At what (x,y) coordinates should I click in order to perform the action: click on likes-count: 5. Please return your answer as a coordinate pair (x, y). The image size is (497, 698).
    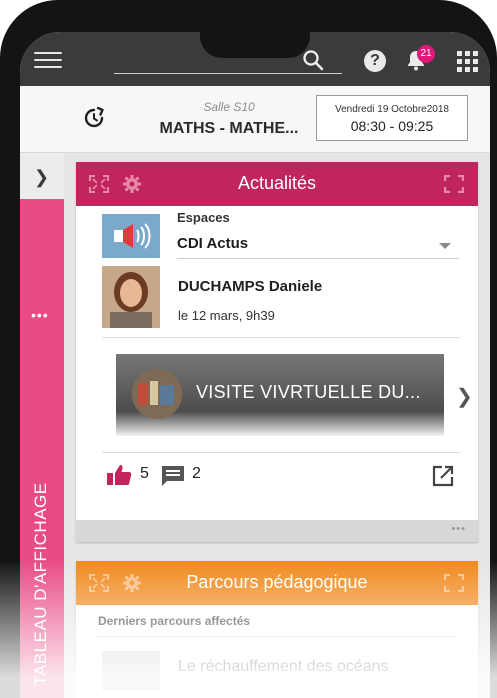
    Looking at the image, I should click on (144, 473).